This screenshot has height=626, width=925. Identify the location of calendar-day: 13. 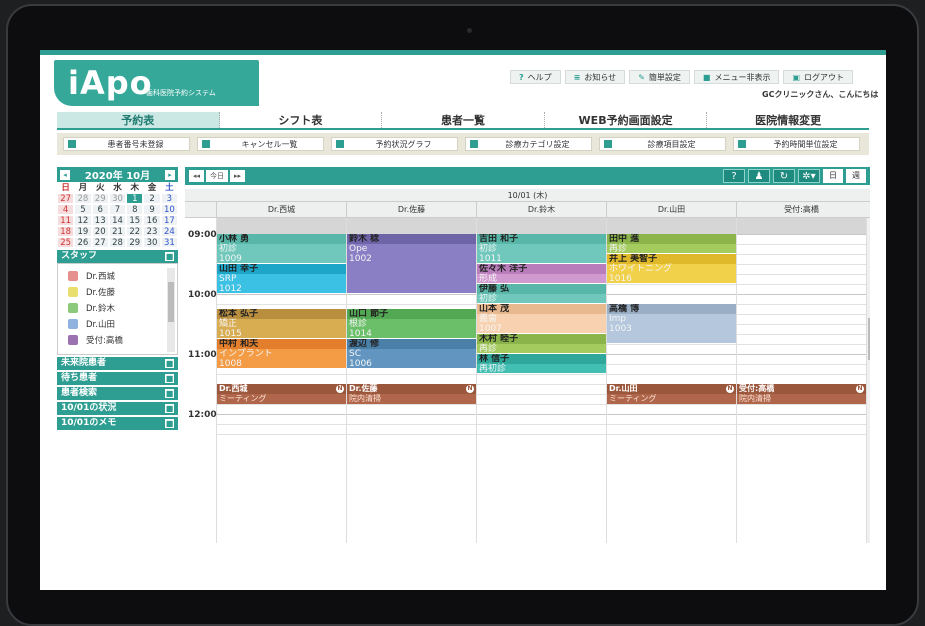
(100, 220).